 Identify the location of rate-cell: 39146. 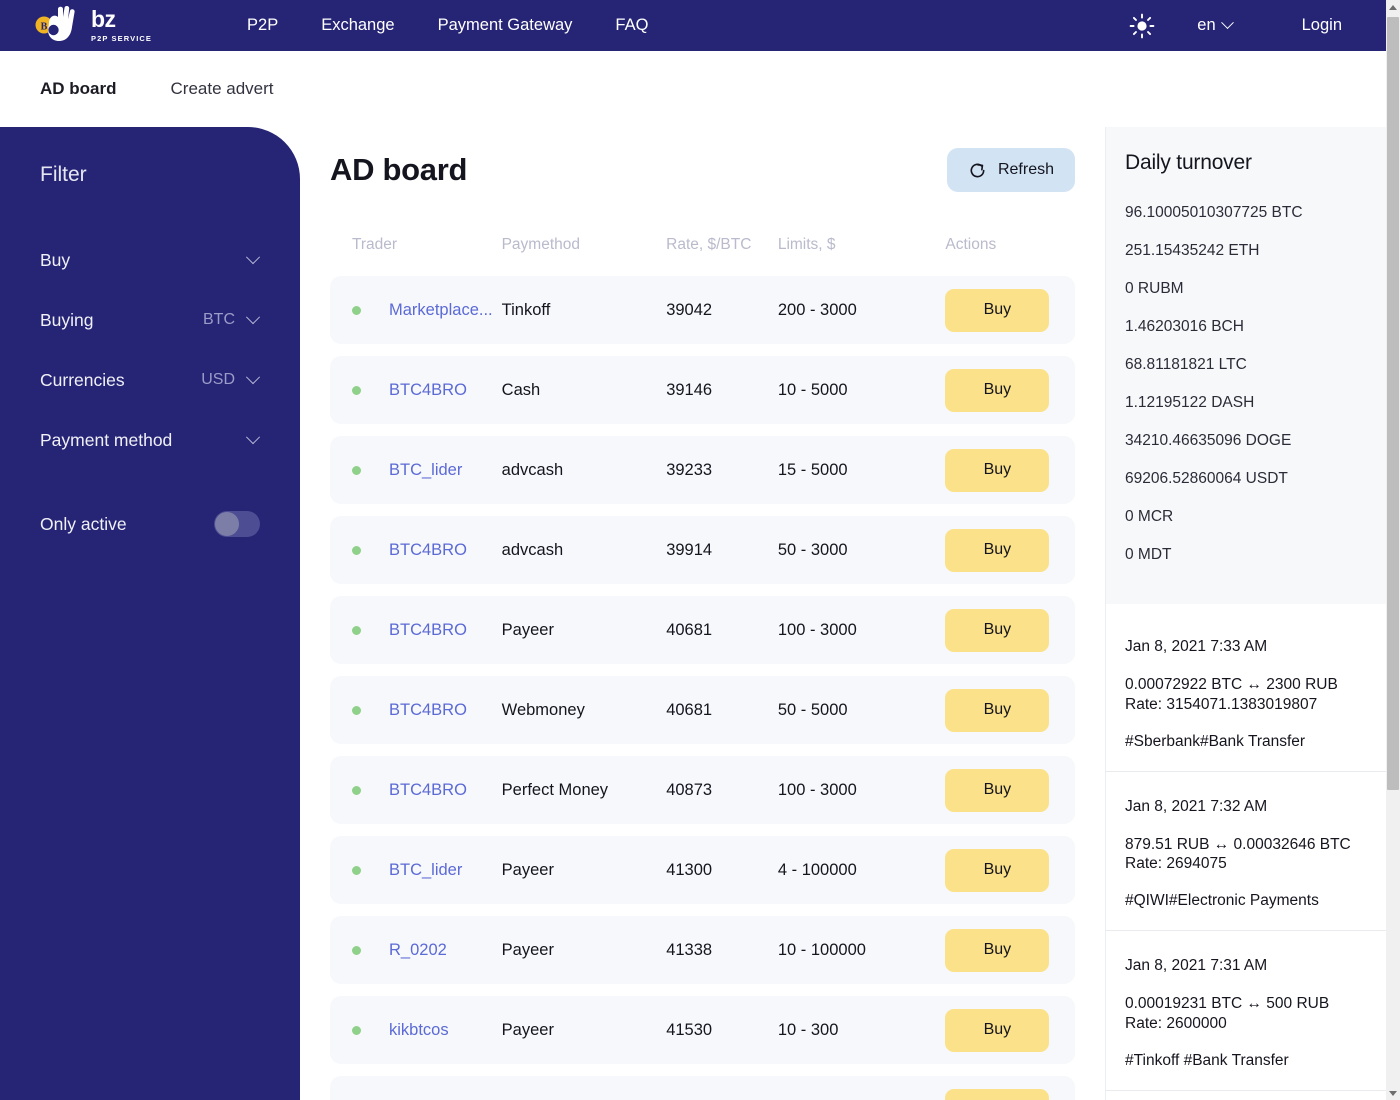
(689, 389).